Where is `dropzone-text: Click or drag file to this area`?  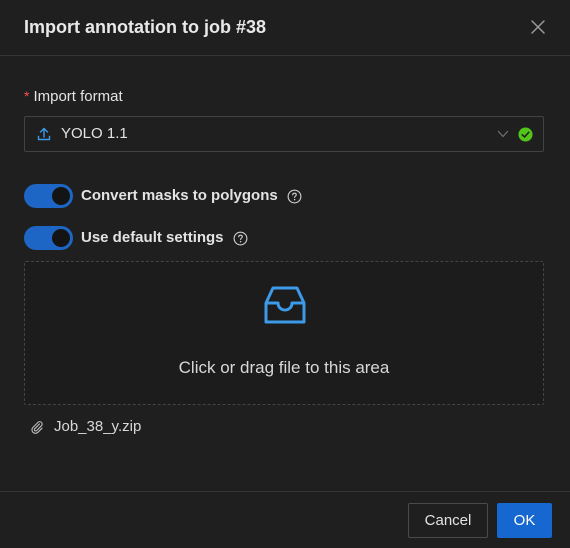
dropzone-text: Click or drag file to this area is located at coordinates (284, 367).